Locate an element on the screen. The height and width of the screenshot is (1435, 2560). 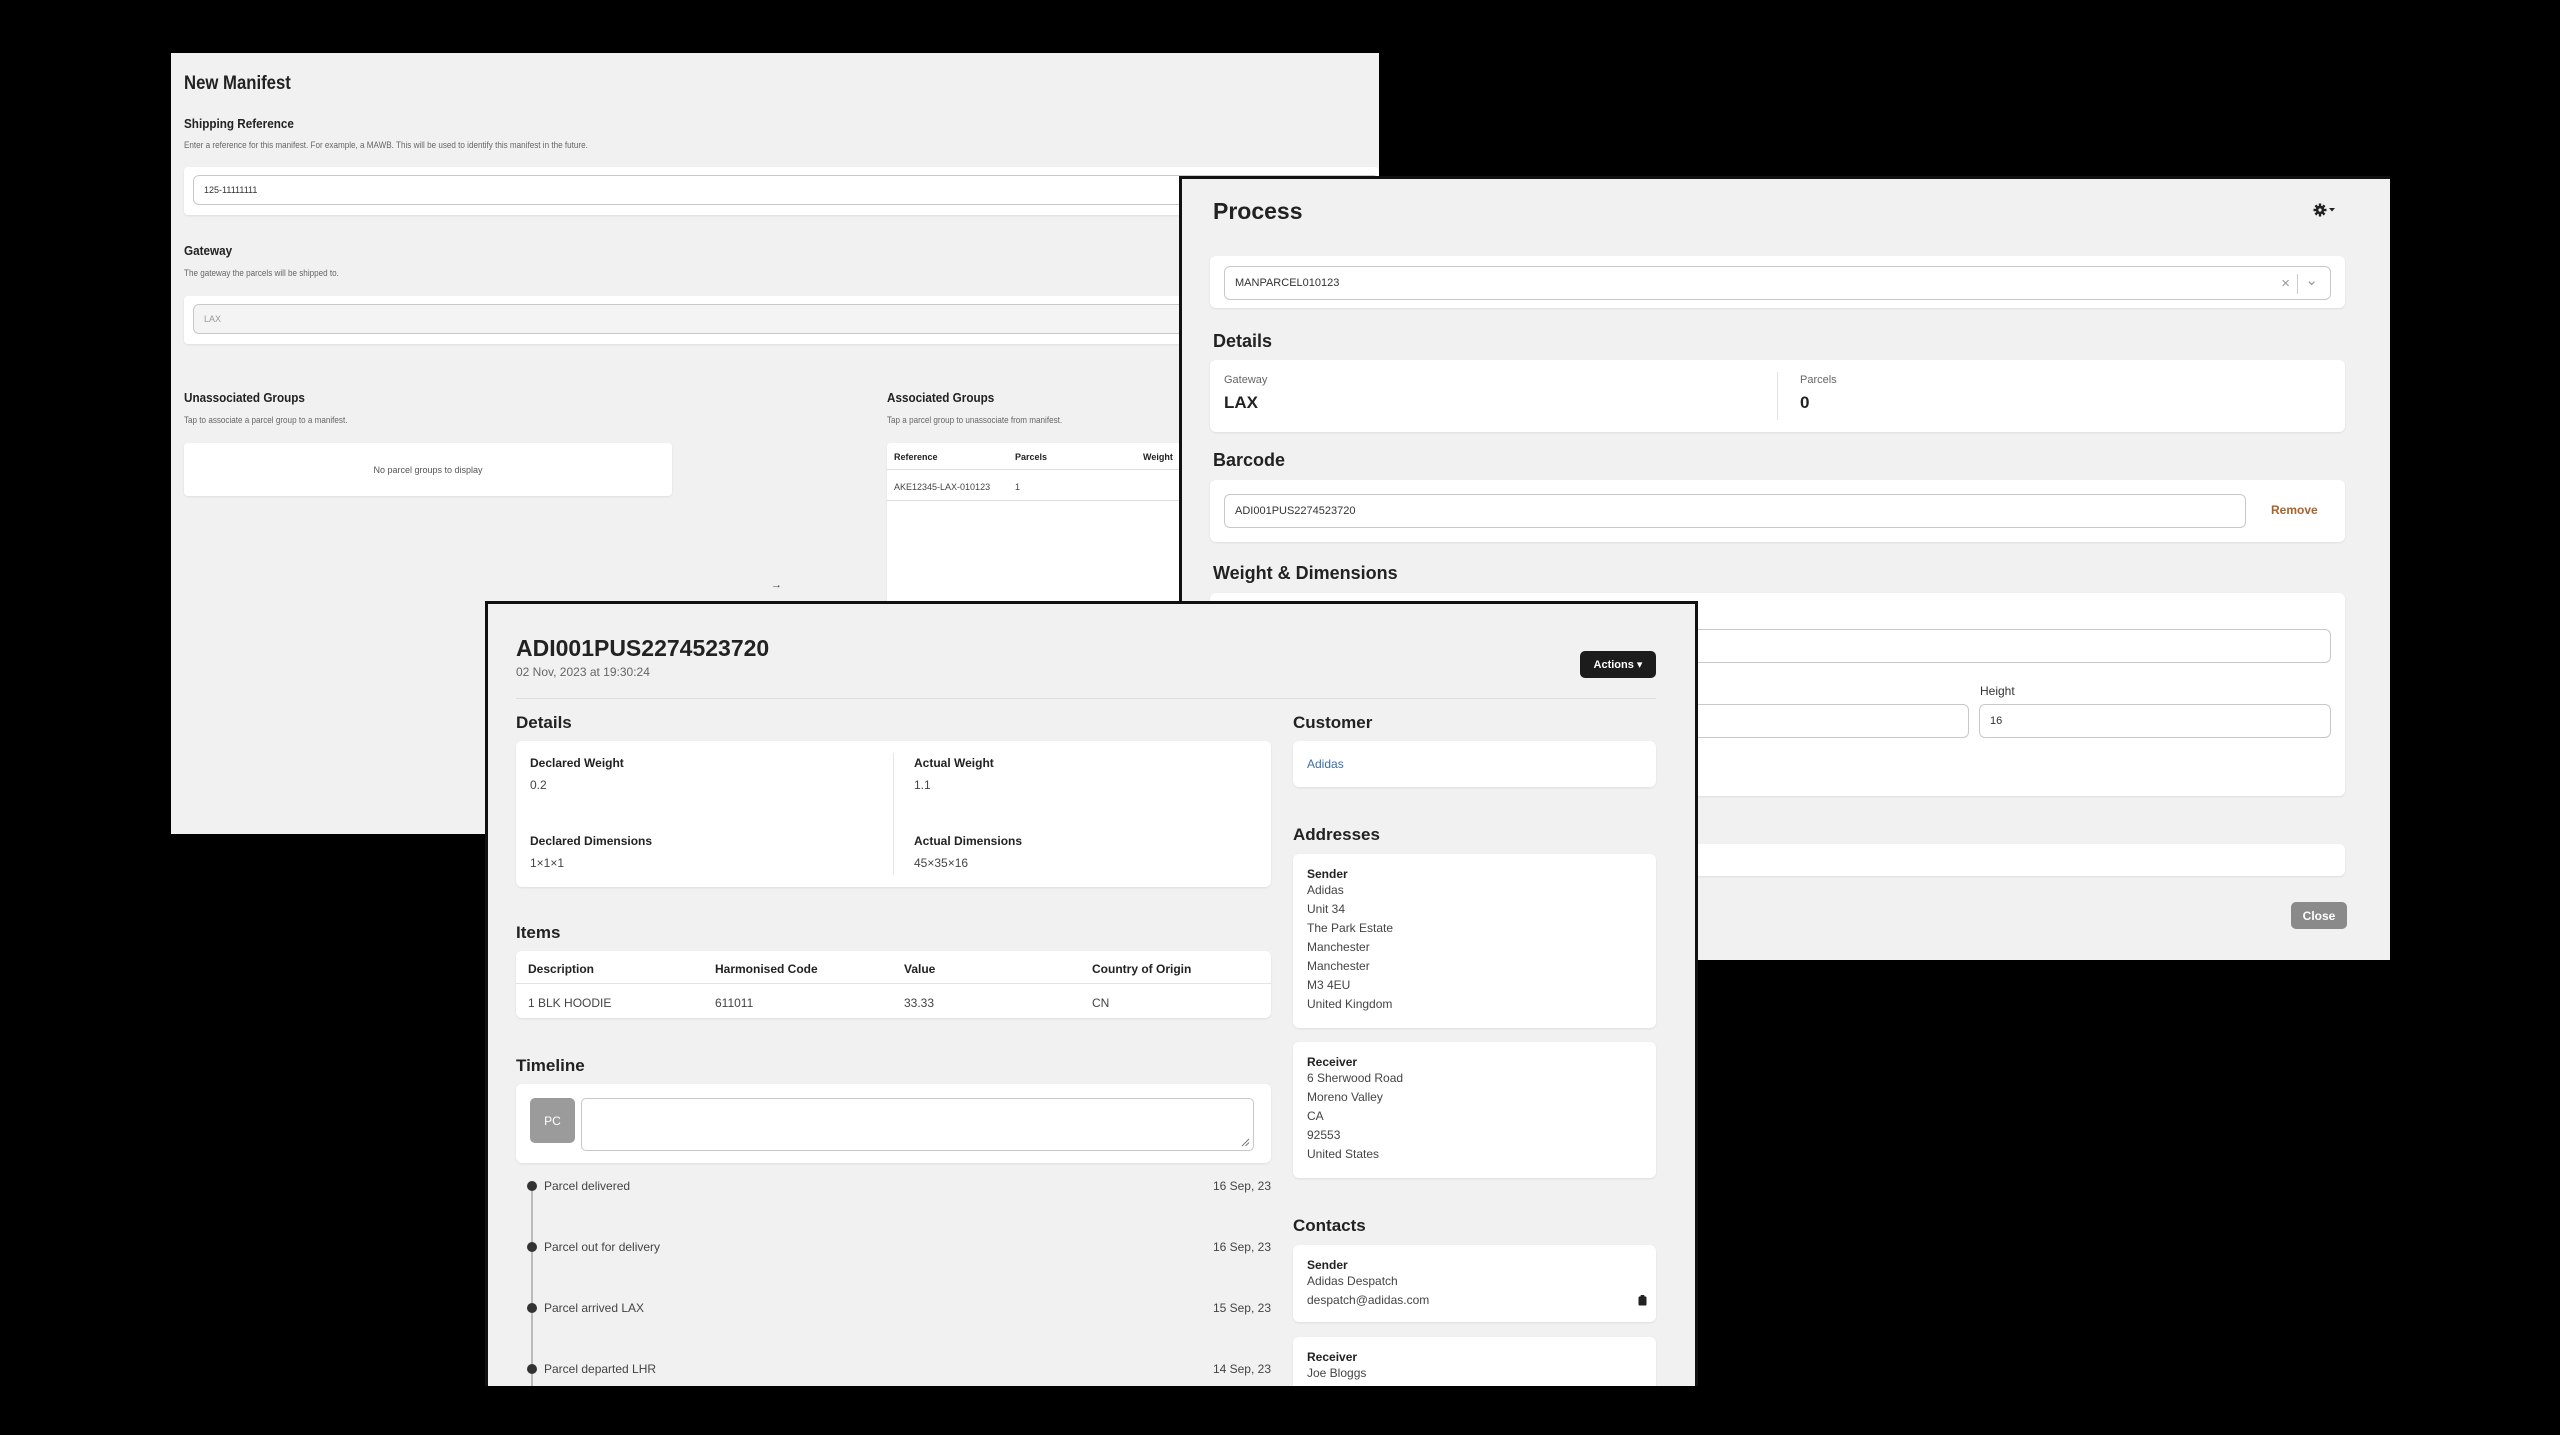
receiver-contact-card: Receiver Joe Bloggs is located at coordinates (1474, 1361).